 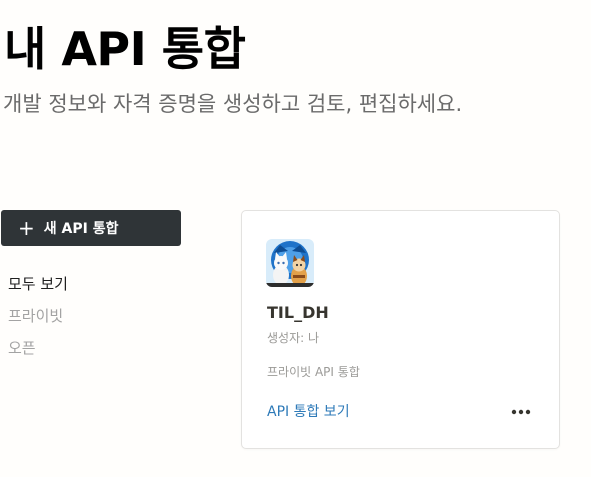 I want to click on filter-private: 프라이빗, so click(x=38, y=318).